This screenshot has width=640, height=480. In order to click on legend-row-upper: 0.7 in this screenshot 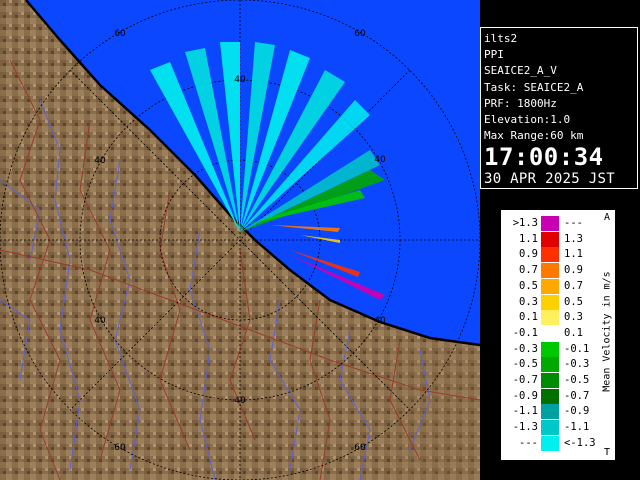, I will do `click(573, 285)`.